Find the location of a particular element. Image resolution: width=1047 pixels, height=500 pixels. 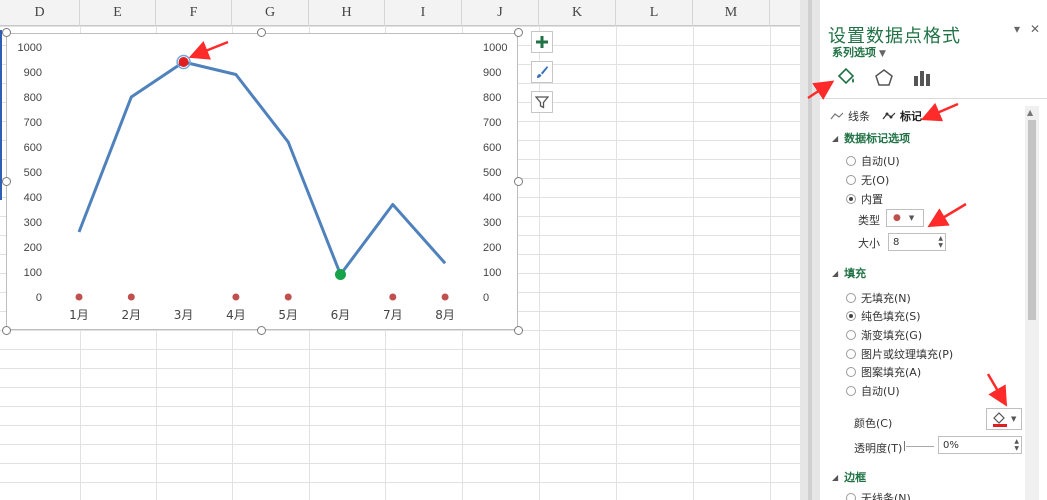

transparency-label: 透明度(T) is located at coordinates (878, 448).